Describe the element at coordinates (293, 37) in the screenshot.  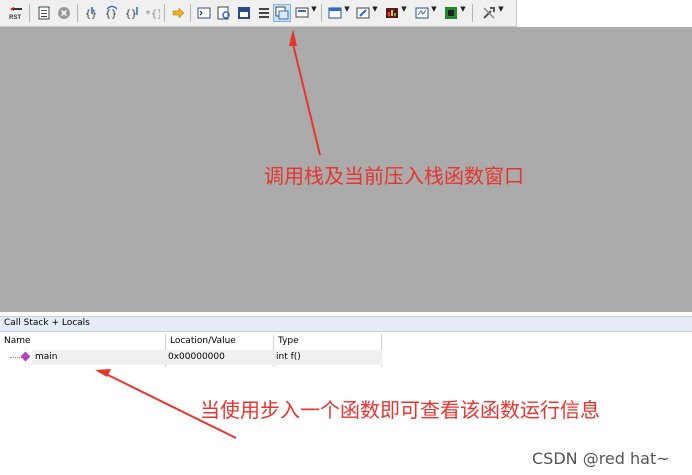
I see `arrow-head-top` at that location.